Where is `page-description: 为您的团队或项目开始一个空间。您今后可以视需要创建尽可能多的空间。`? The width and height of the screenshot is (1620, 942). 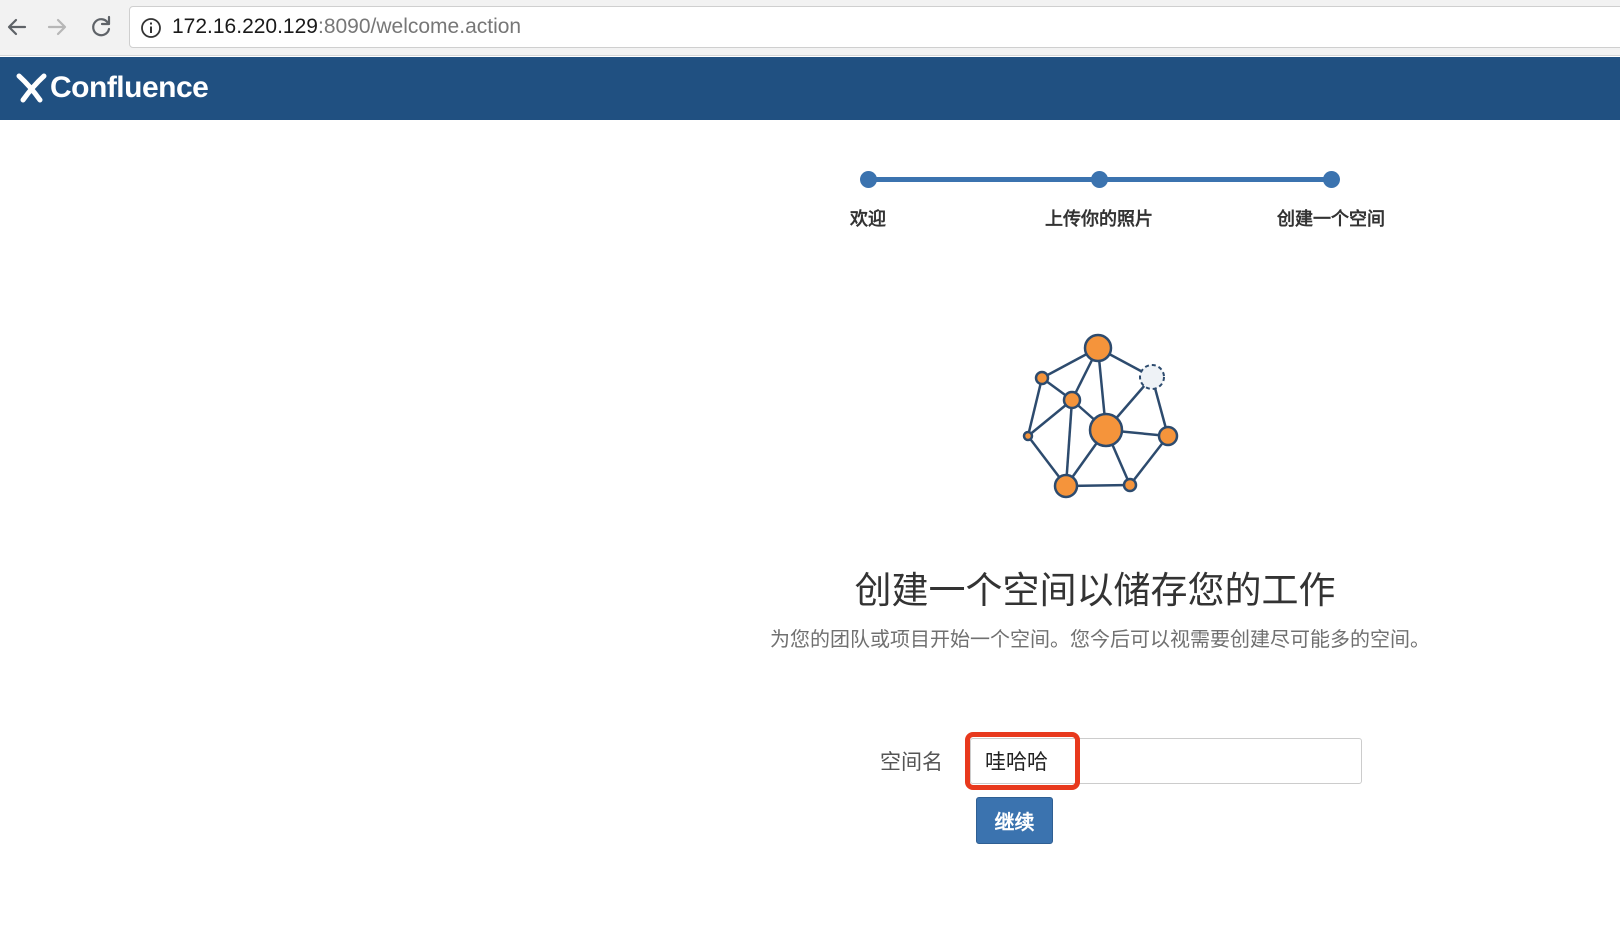
page-description: 为您的团队或项目开始一个空间。您今后可以视需要创建尽可能多的空间。 is located at coordinates (1100, 639).